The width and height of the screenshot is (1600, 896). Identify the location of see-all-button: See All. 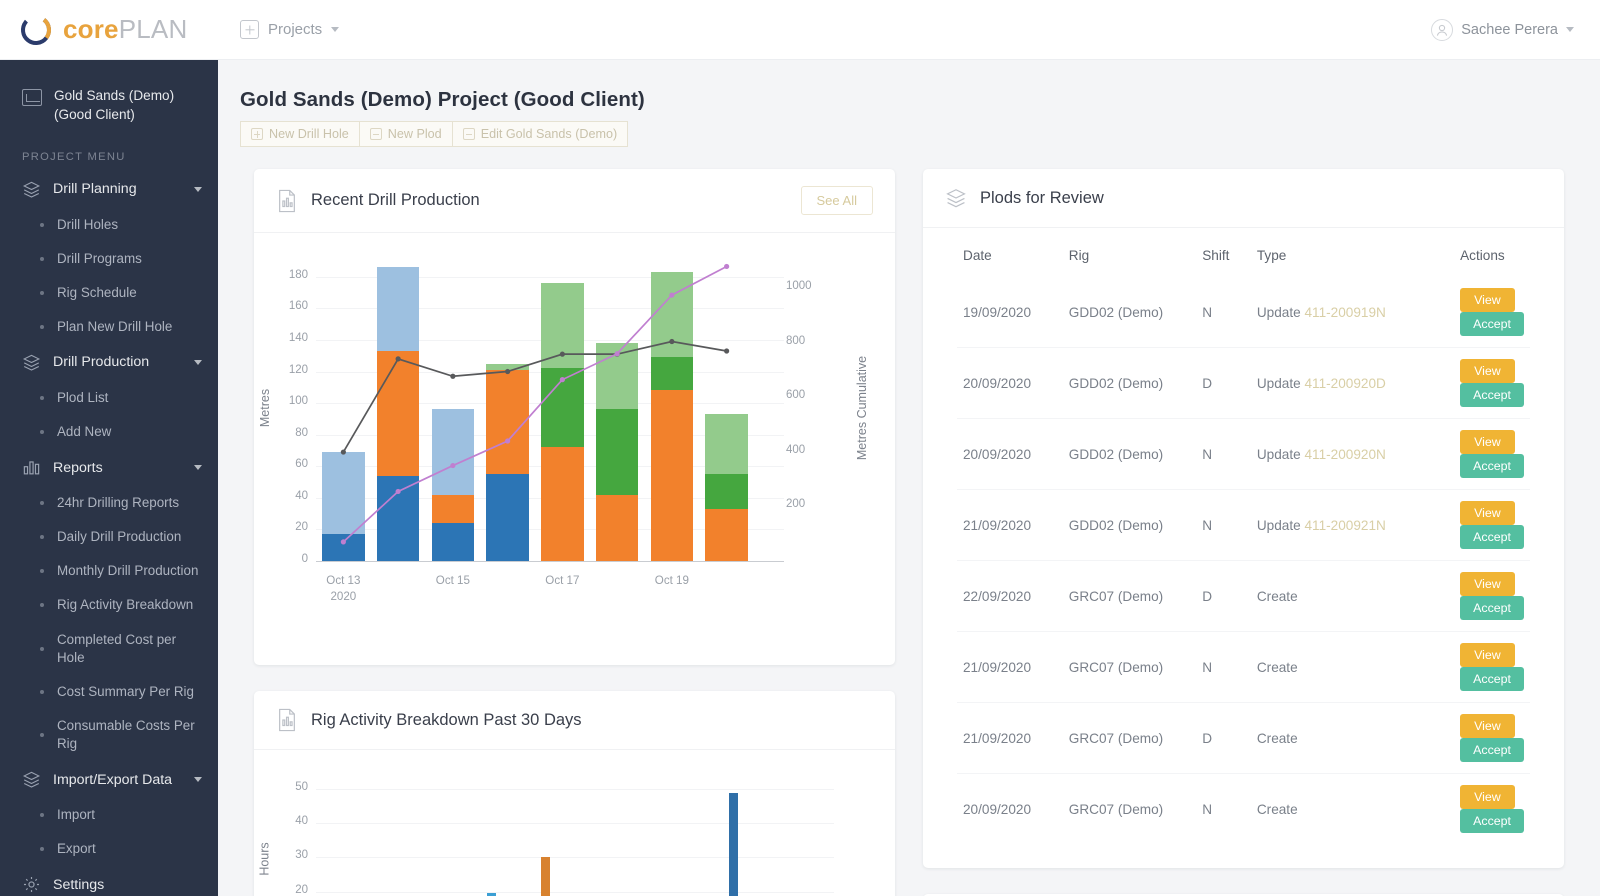
(836, 200).